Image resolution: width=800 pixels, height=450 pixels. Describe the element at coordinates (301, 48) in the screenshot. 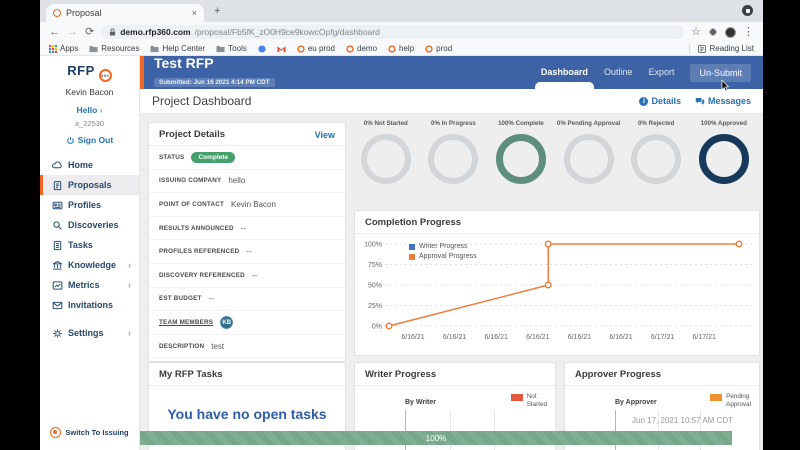

I see `rfp-favicon` at that location.